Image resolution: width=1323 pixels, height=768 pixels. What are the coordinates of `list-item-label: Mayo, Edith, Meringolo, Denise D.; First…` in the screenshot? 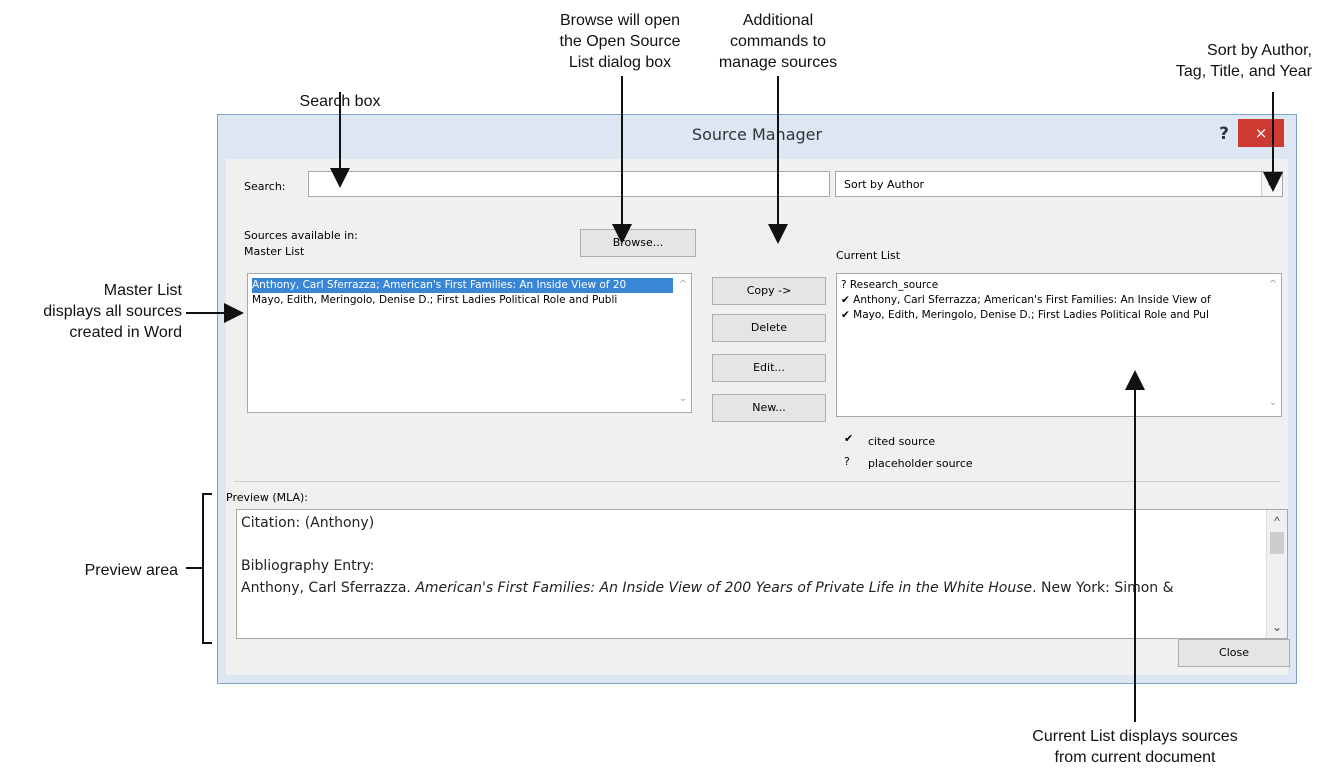 It's located at (1031, 315).